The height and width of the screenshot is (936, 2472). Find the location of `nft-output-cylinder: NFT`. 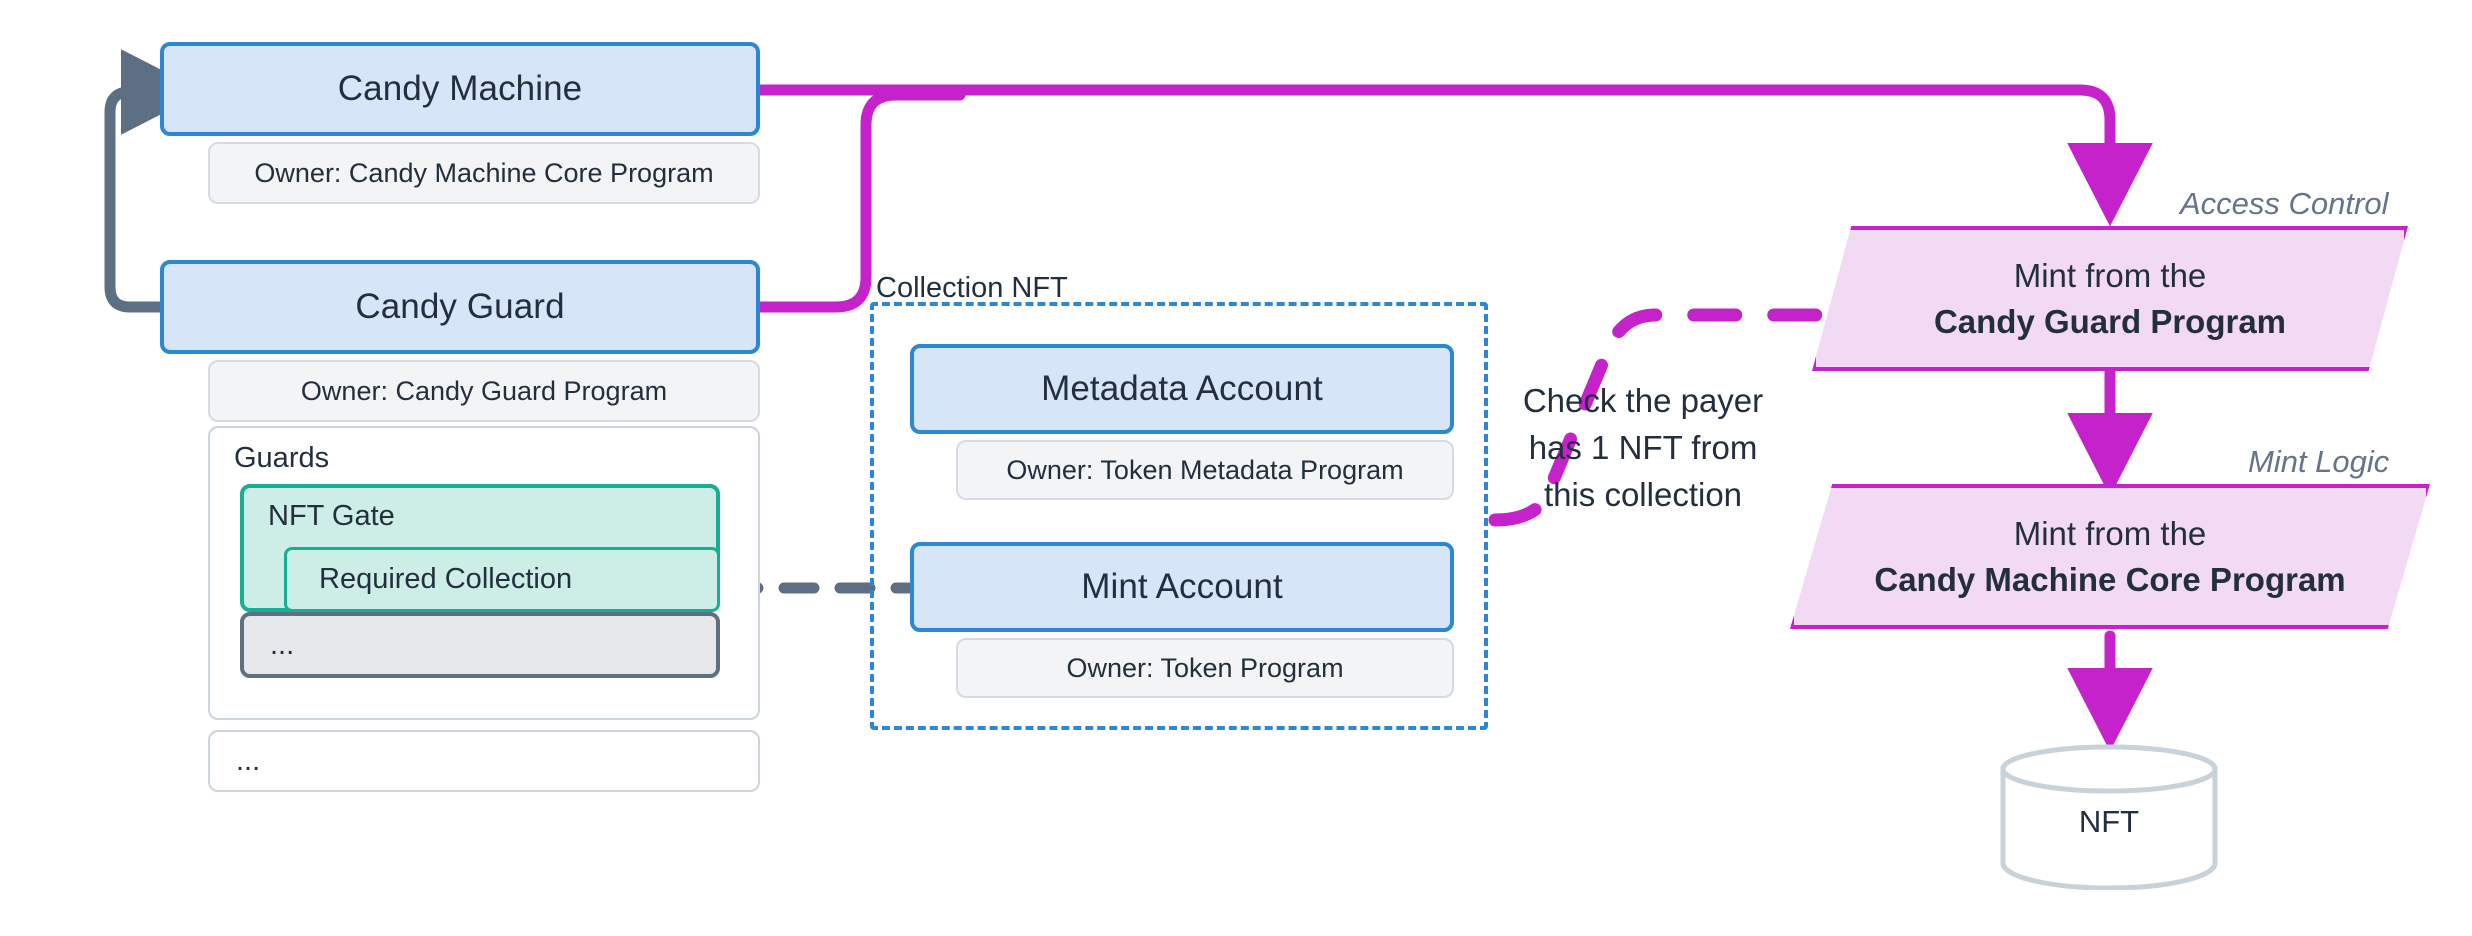

nft-output-cylinder: NFT is located at coordinates (2109, 816).